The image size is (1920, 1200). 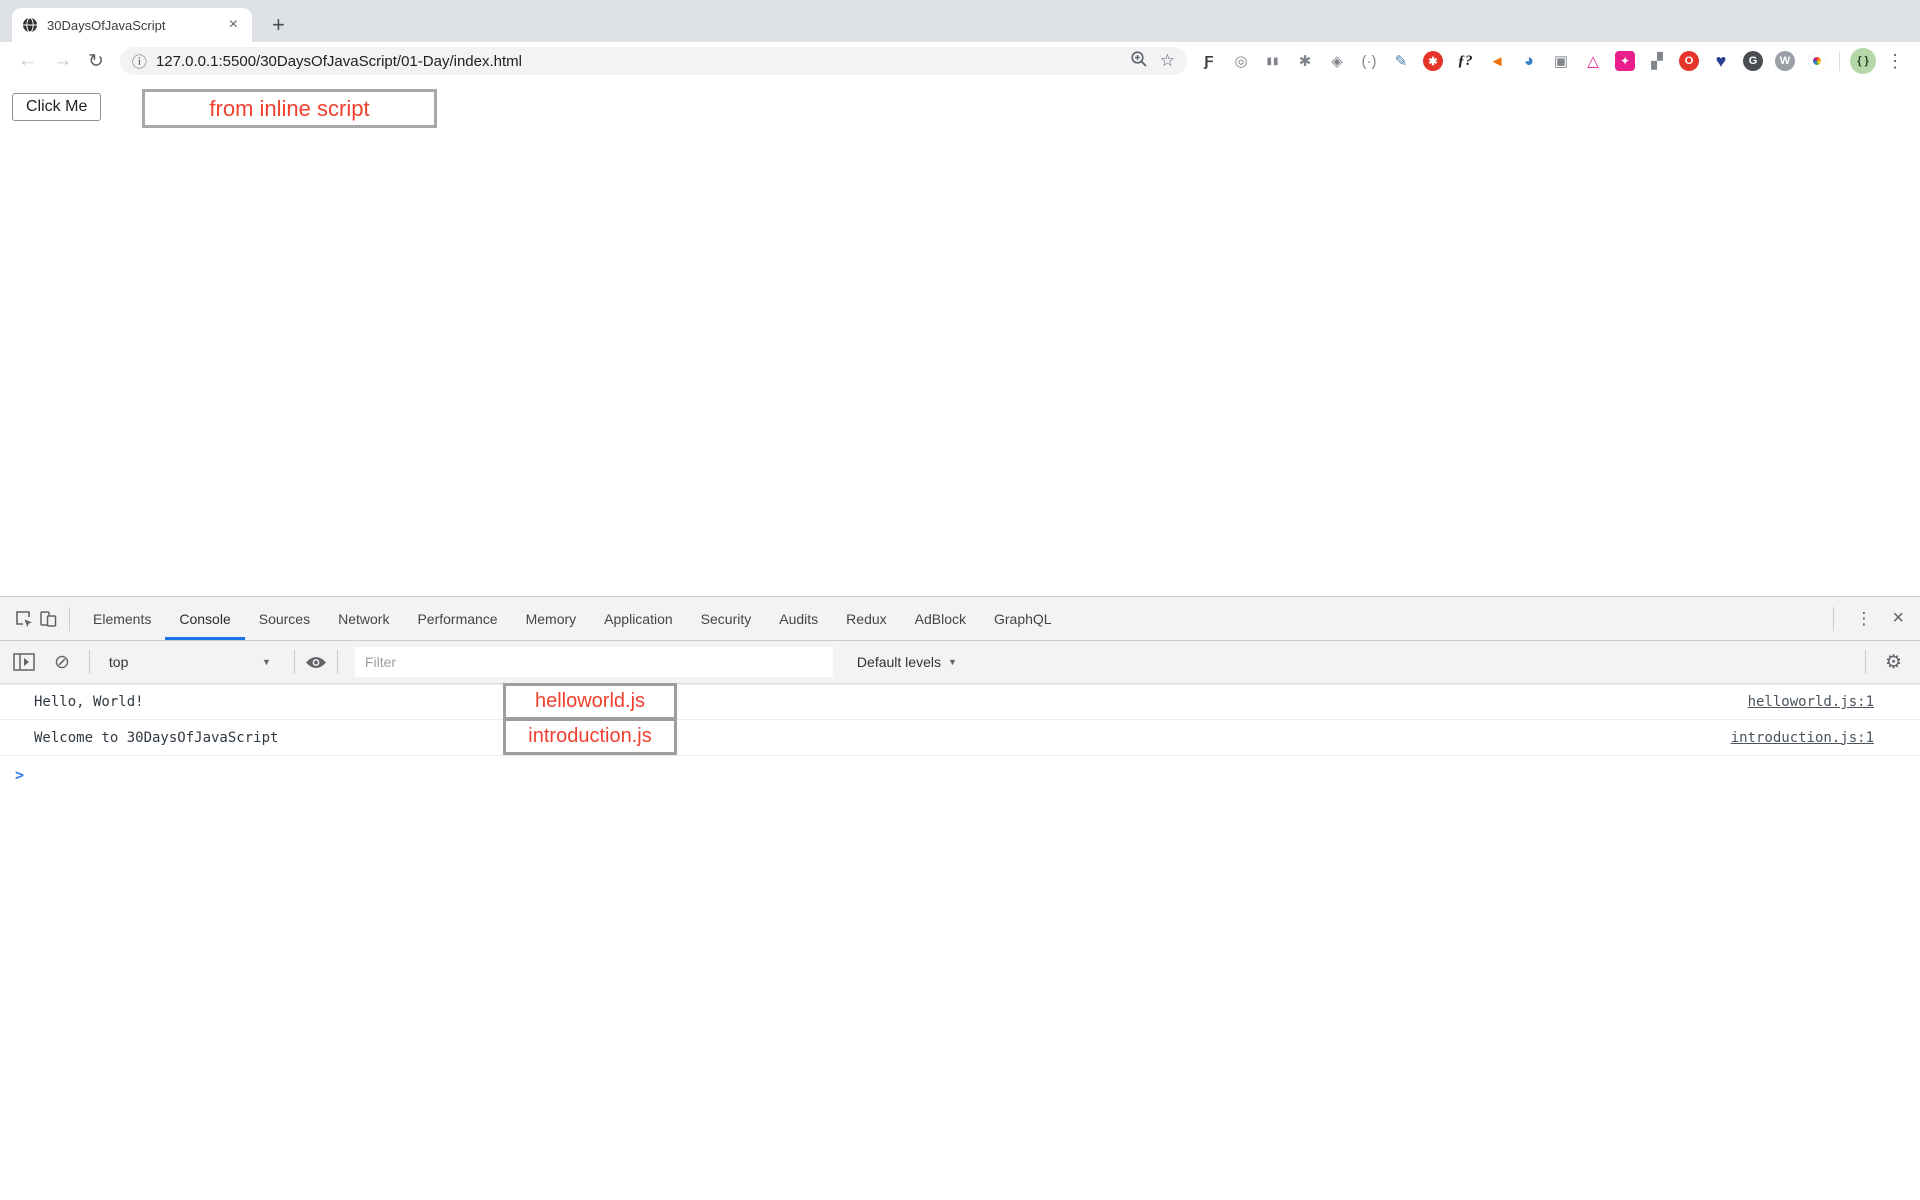 What do you see at coordinates (89, 702) in the screenshot?
I see `console-message-text: Hello, World!` at bounding box center [89, 702].